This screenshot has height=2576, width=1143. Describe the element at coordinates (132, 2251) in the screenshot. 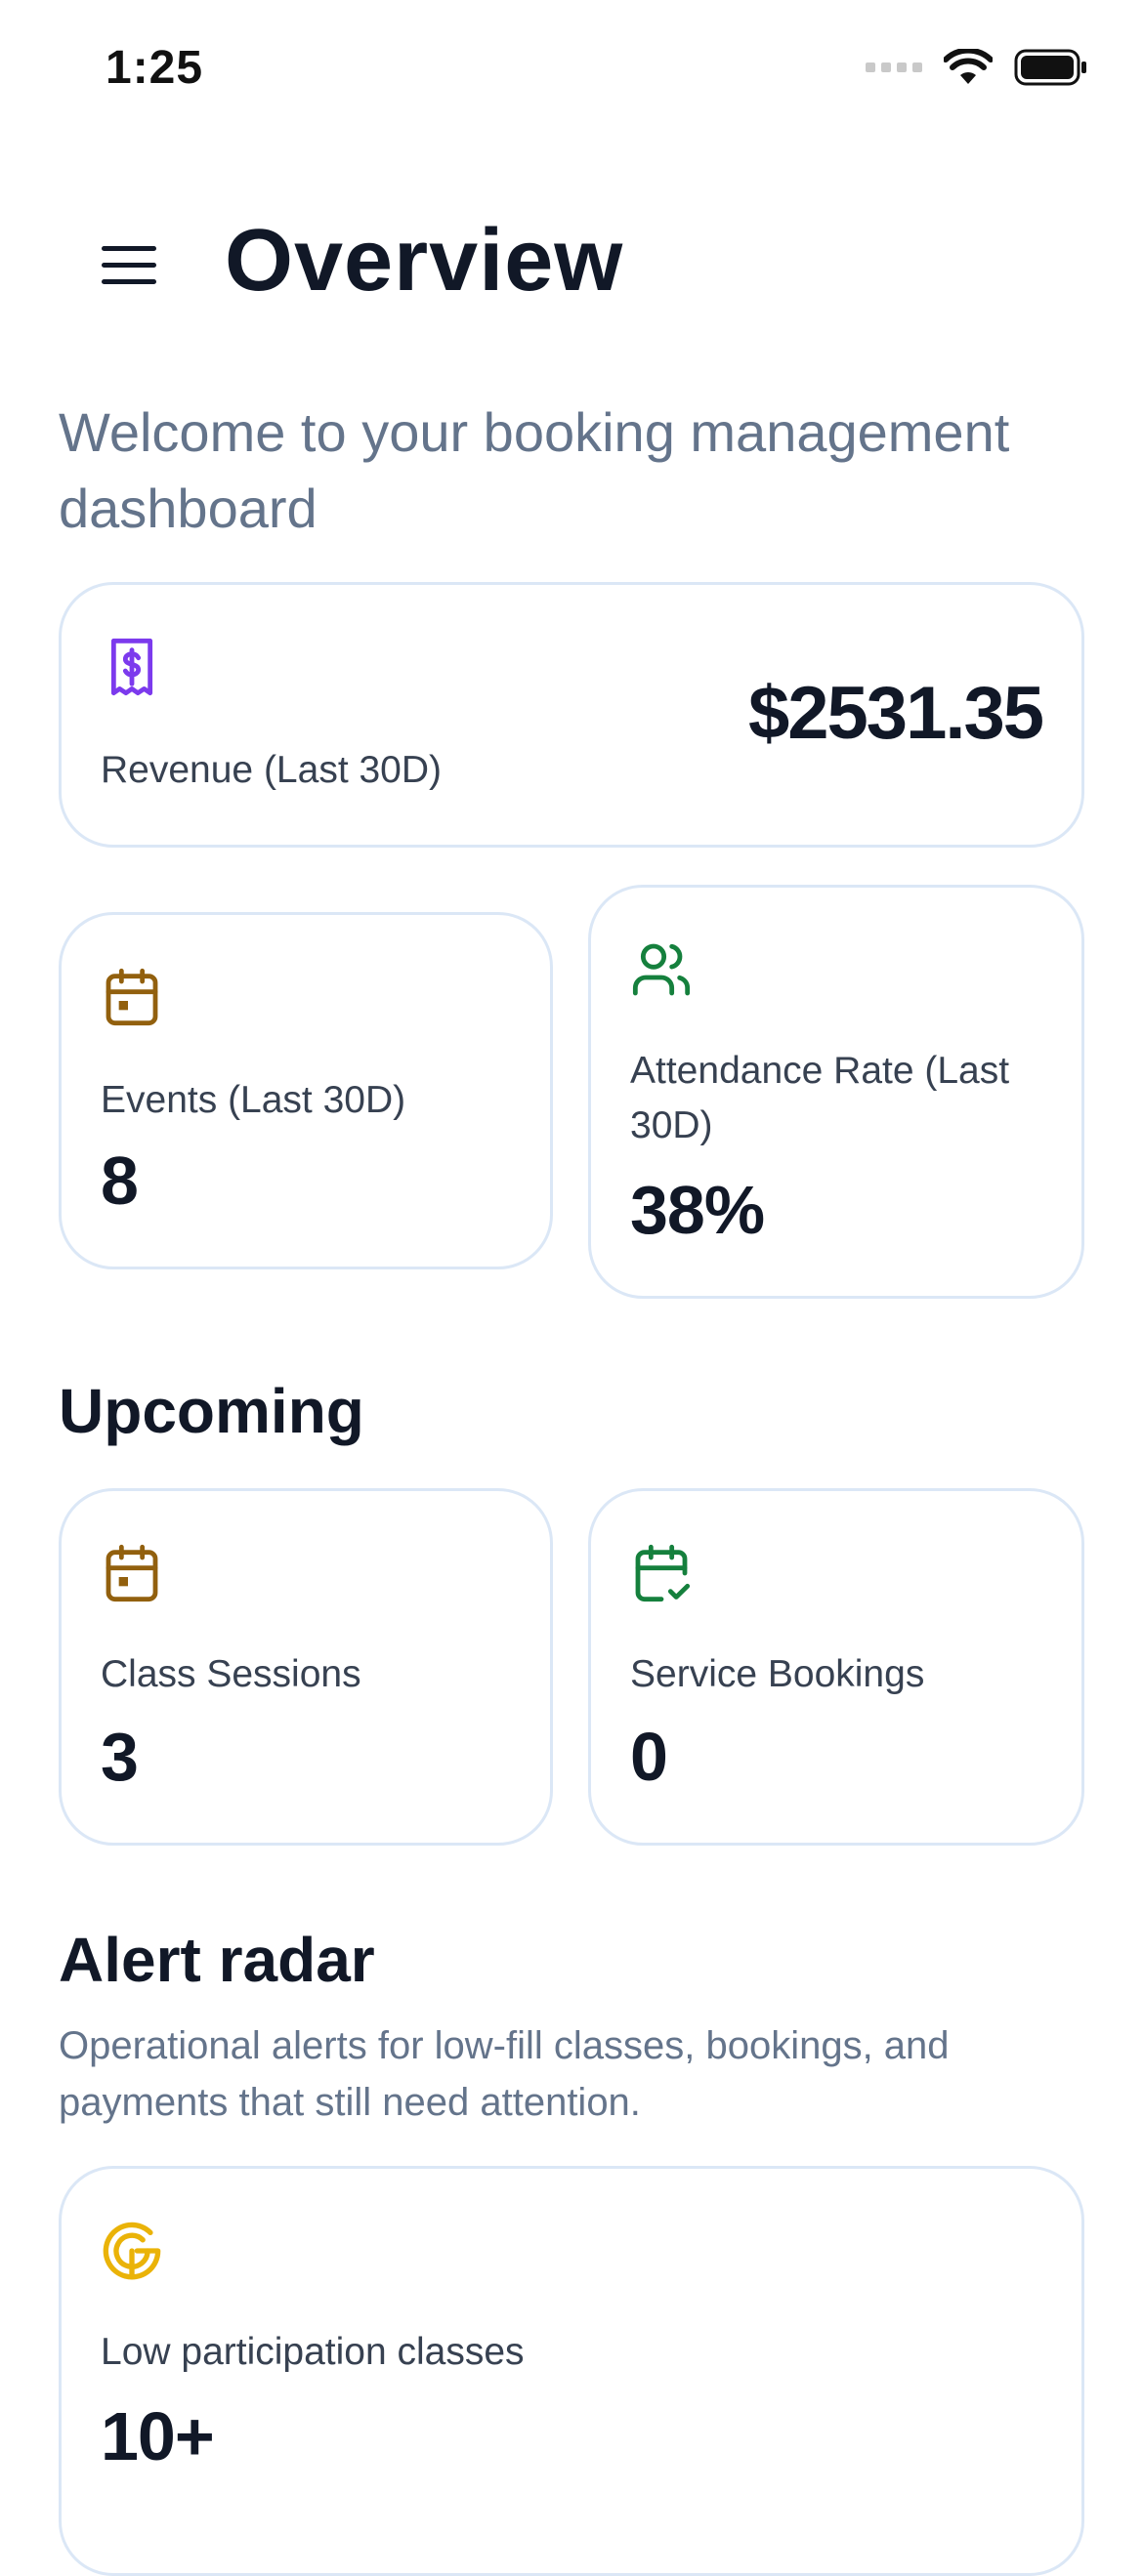

I see `radar-icon` at that location.